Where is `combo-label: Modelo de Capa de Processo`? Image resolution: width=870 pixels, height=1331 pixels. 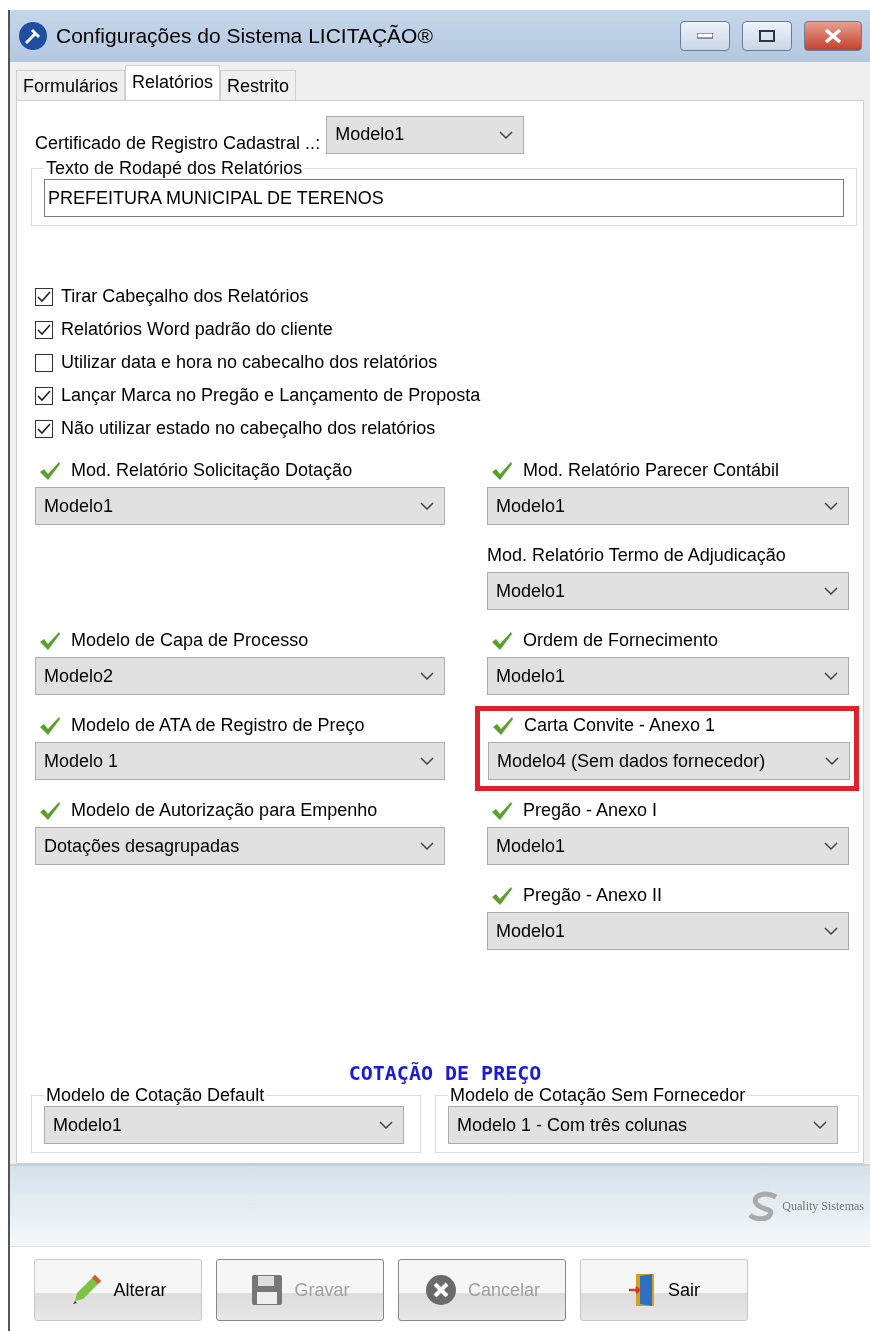 combo-label: Modelo de Capa de Processo is located at coordinates (190, 640).